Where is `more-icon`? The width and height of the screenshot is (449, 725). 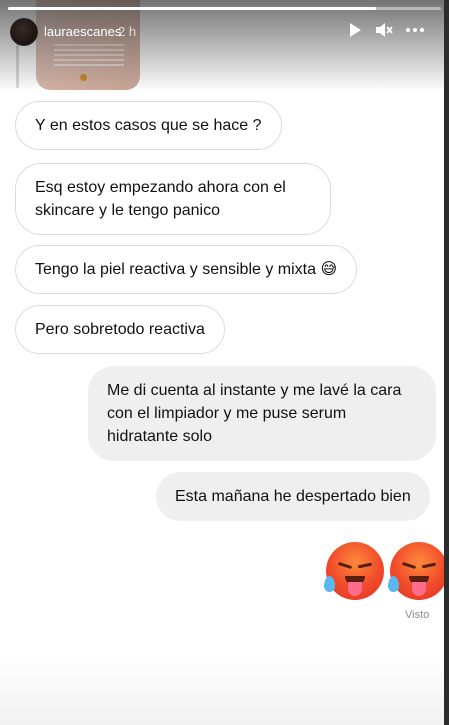 more-icon is located at coordinates (415, 32).